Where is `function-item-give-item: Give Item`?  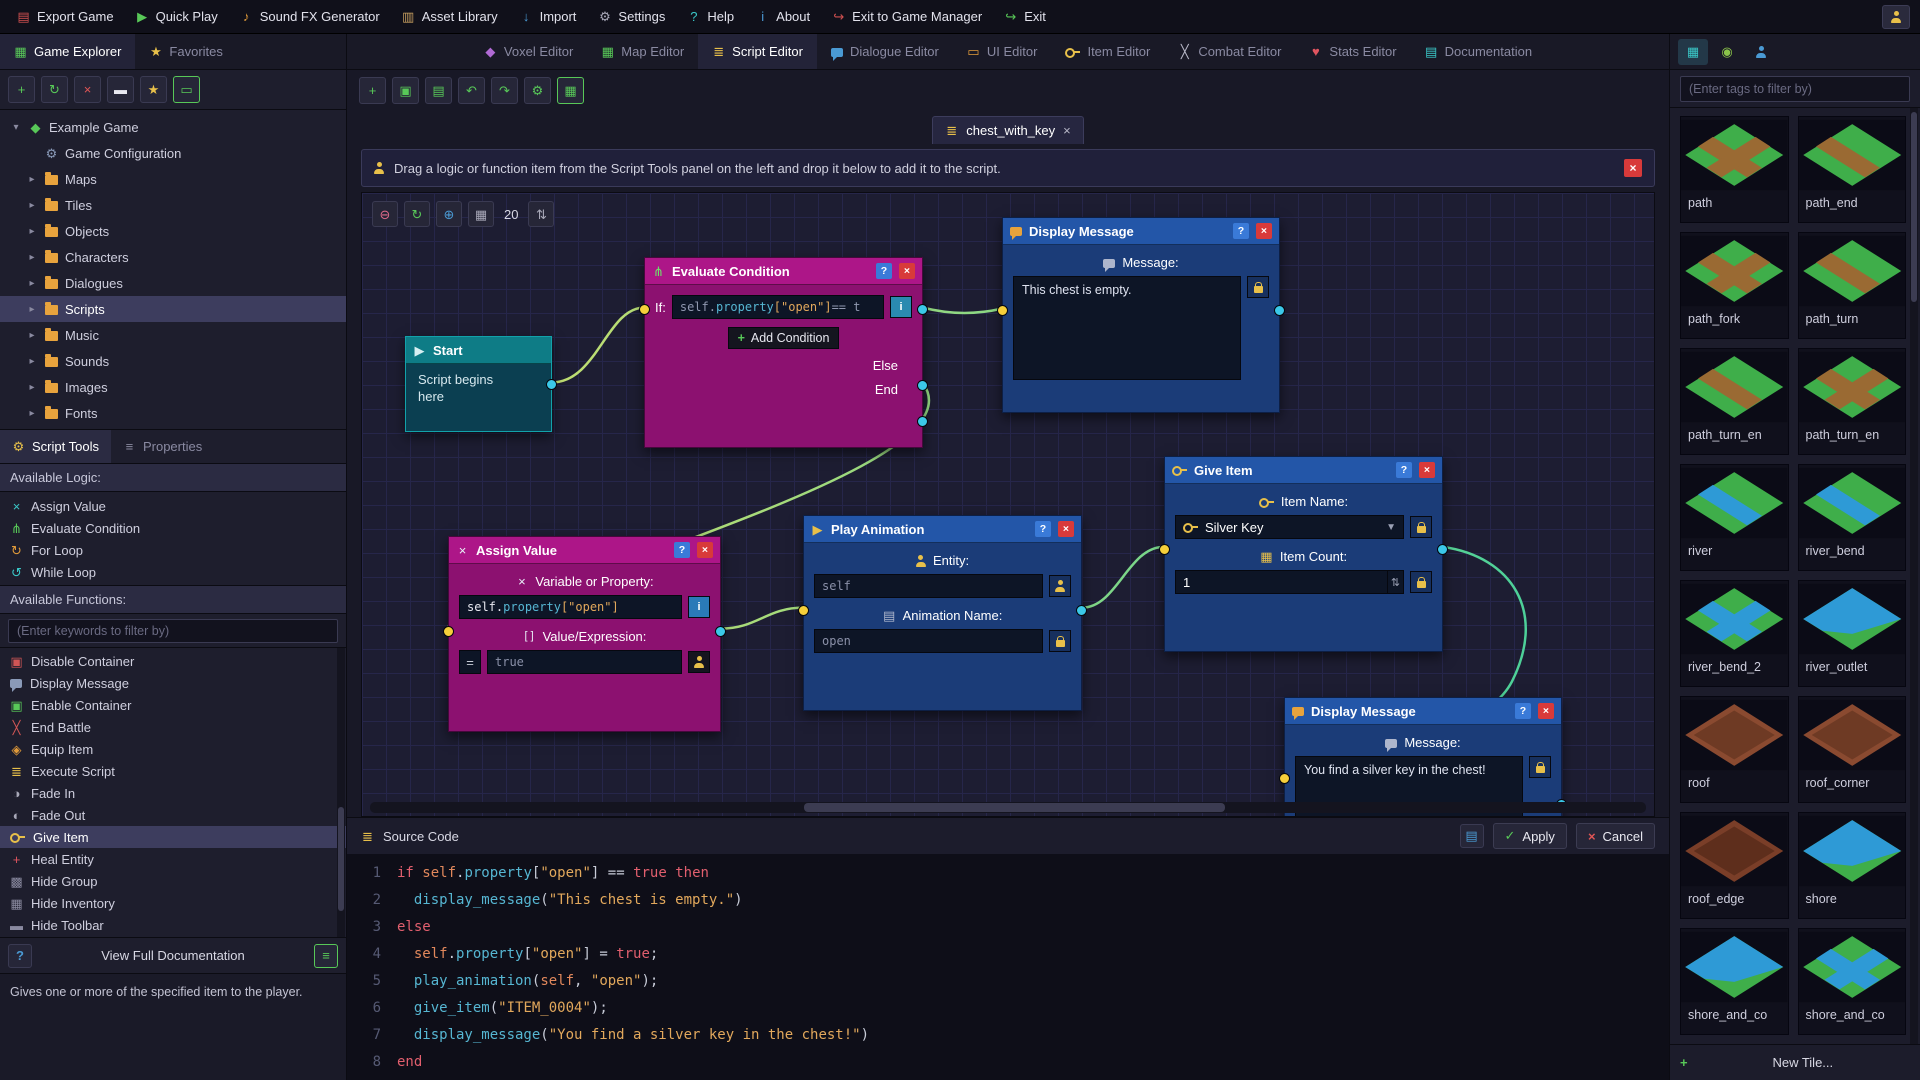 function-item-give-item: Give Item is located at coordinates (173, 837).